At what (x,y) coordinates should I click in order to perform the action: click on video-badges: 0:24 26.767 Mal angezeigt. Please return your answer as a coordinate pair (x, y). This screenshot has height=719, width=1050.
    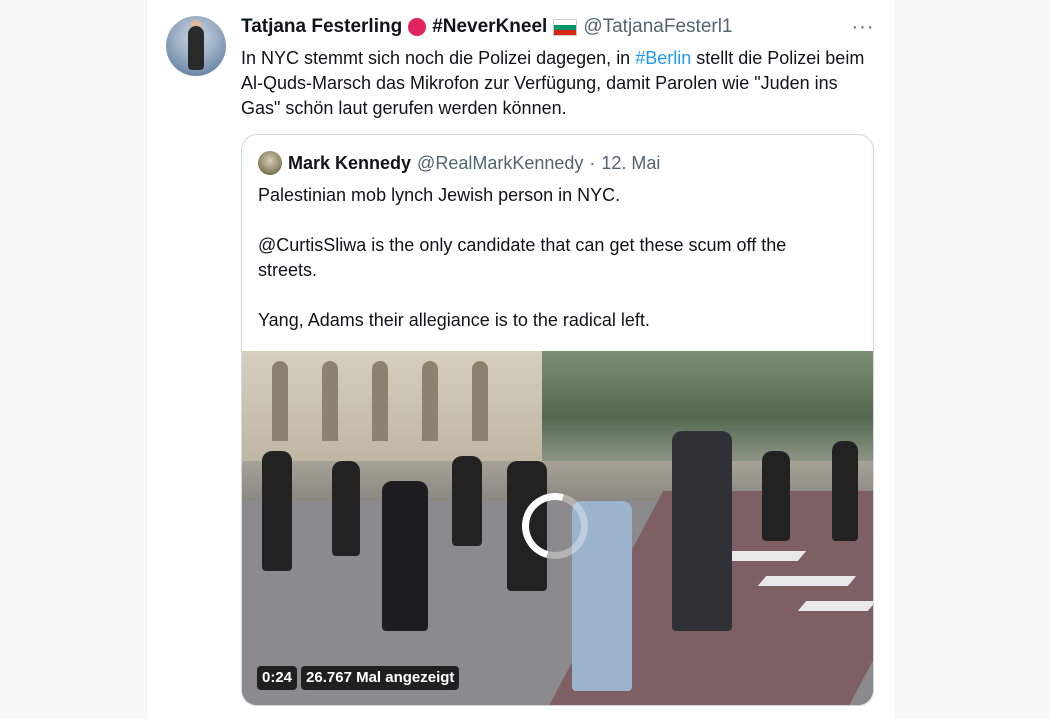
    Looking at the image, I should click on (358, 678).